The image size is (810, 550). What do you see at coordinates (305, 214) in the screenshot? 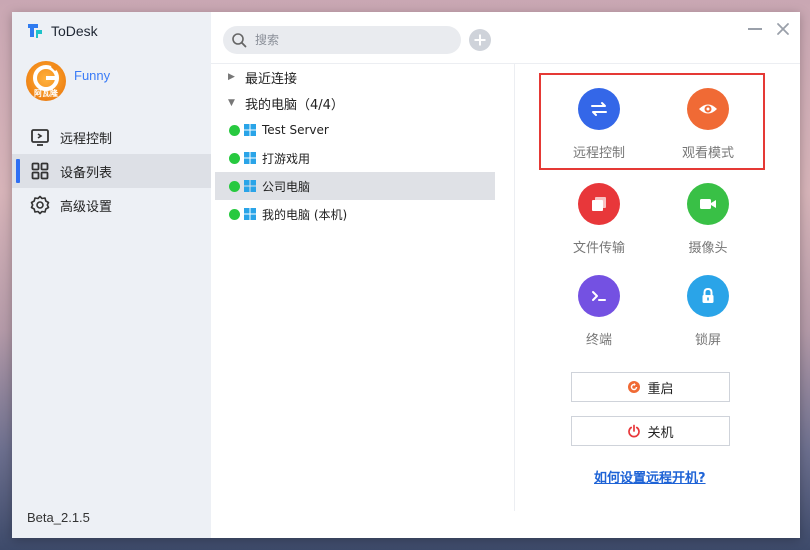
I see `device-name: 我的电脑 (本机)` at bounding box center [305, 214].